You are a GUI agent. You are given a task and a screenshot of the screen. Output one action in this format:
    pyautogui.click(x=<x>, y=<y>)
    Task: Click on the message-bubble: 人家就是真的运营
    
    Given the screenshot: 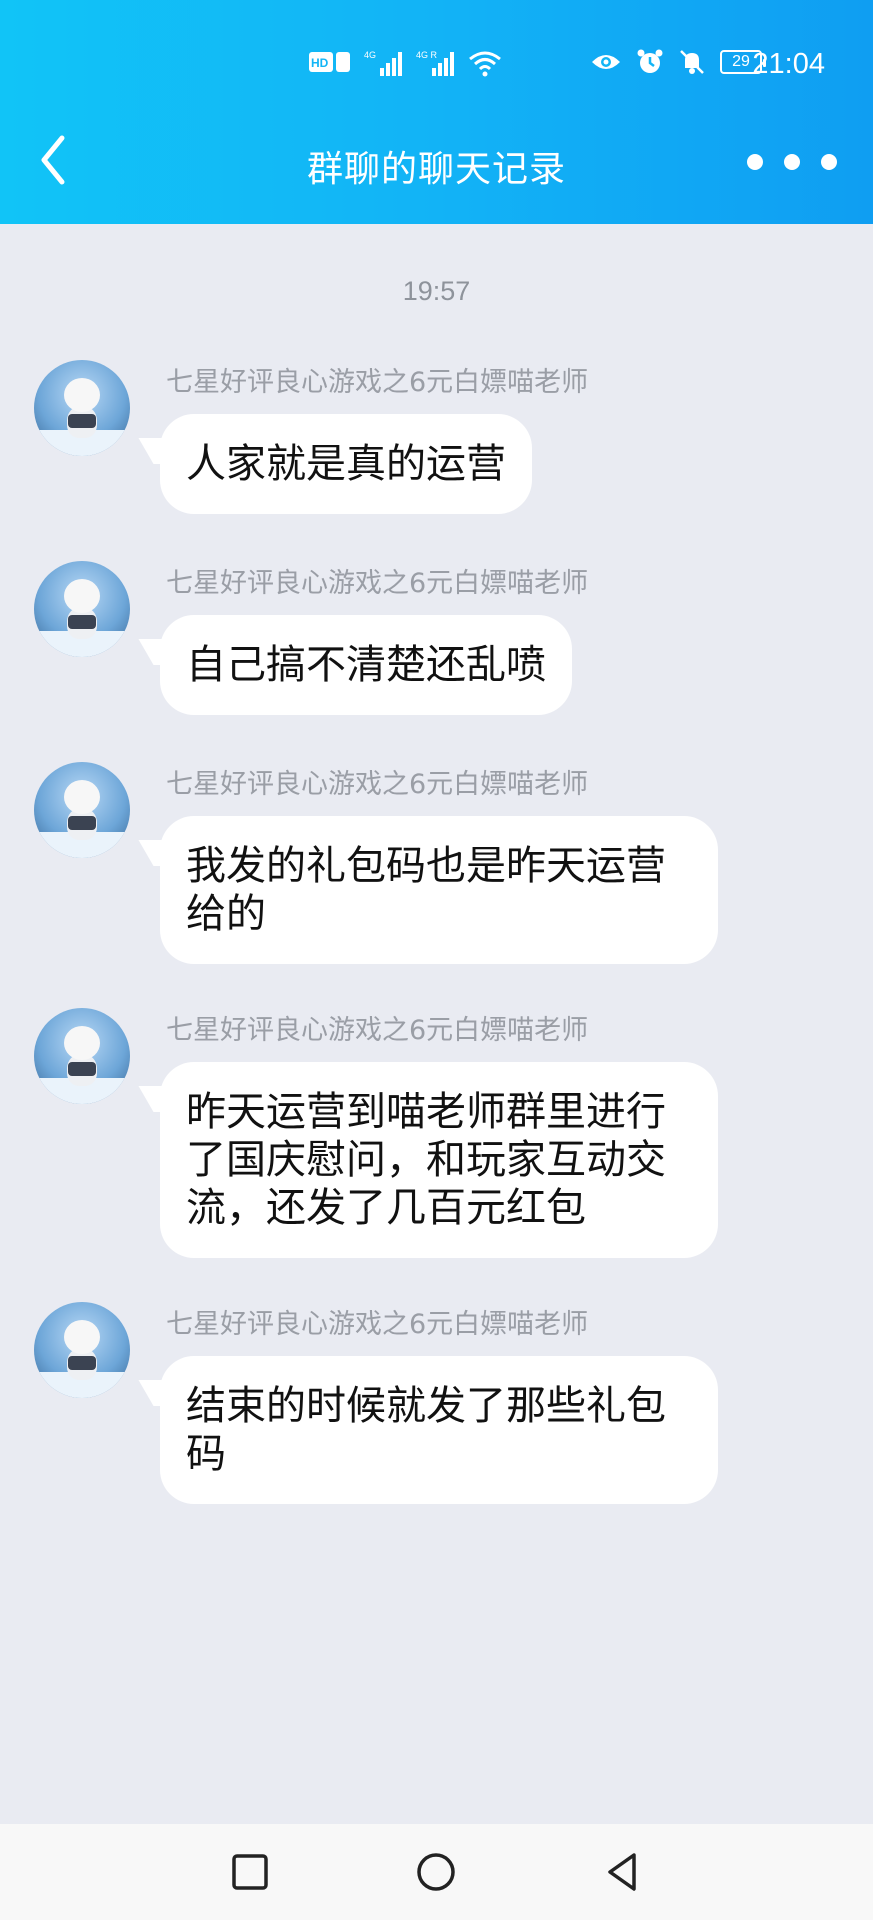 What is the action you would take?
    pyautogui.click(x=346, y=464)
    